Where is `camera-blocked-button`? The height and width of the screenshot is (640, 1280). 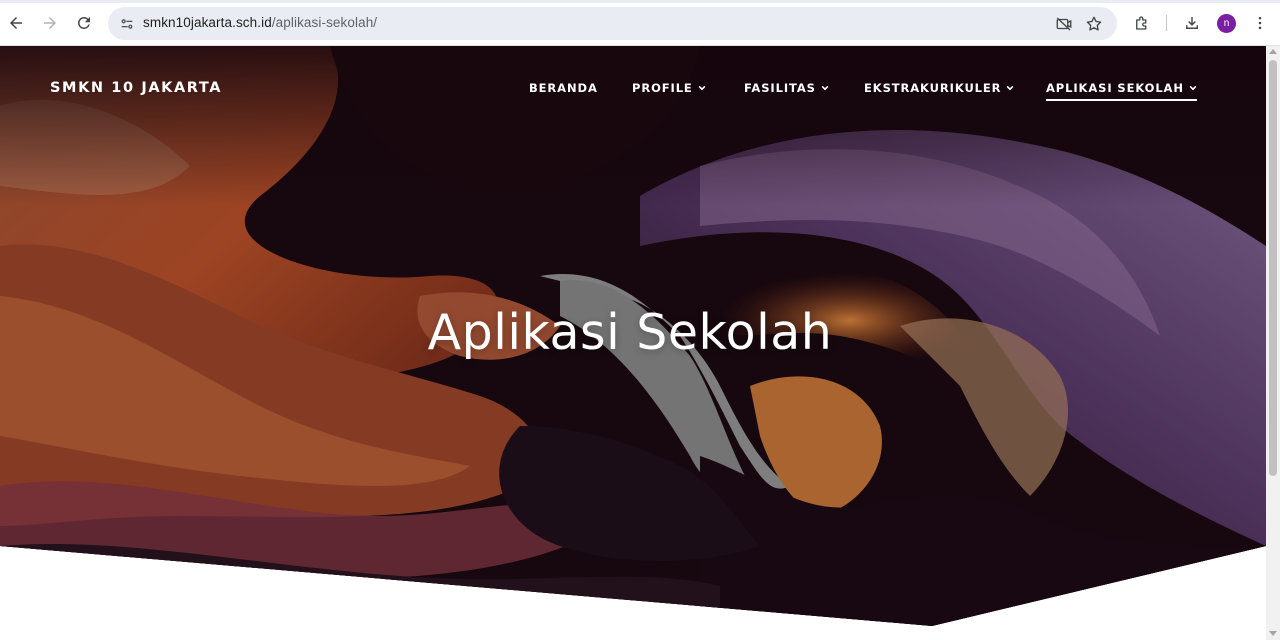
camera-blocked-button is located at coordinates (1064, 24).